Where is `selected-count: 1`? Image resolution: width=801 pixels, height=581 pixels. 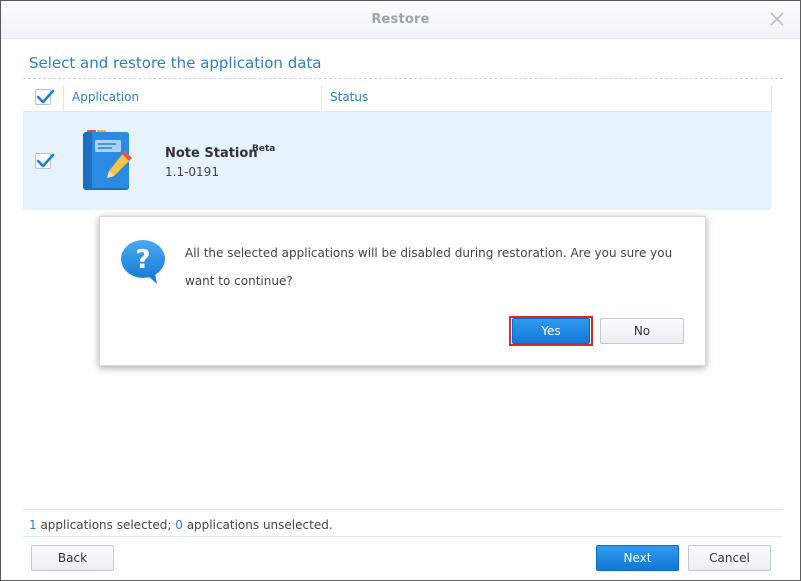 selected-count: 1 is located at coordinates (33, 525).